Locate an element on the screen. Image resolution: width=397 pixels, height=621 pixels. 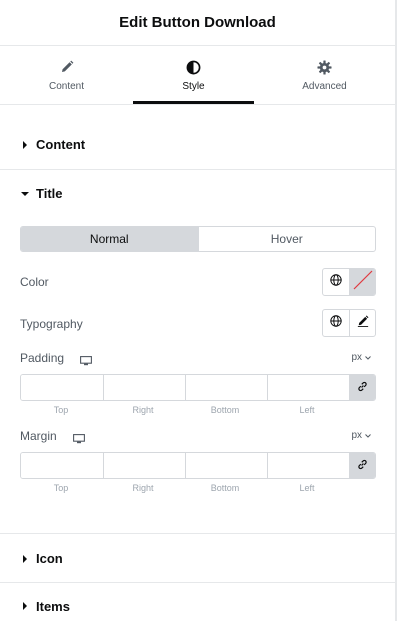
edit-typography-button is located at coordinates (362, 323).